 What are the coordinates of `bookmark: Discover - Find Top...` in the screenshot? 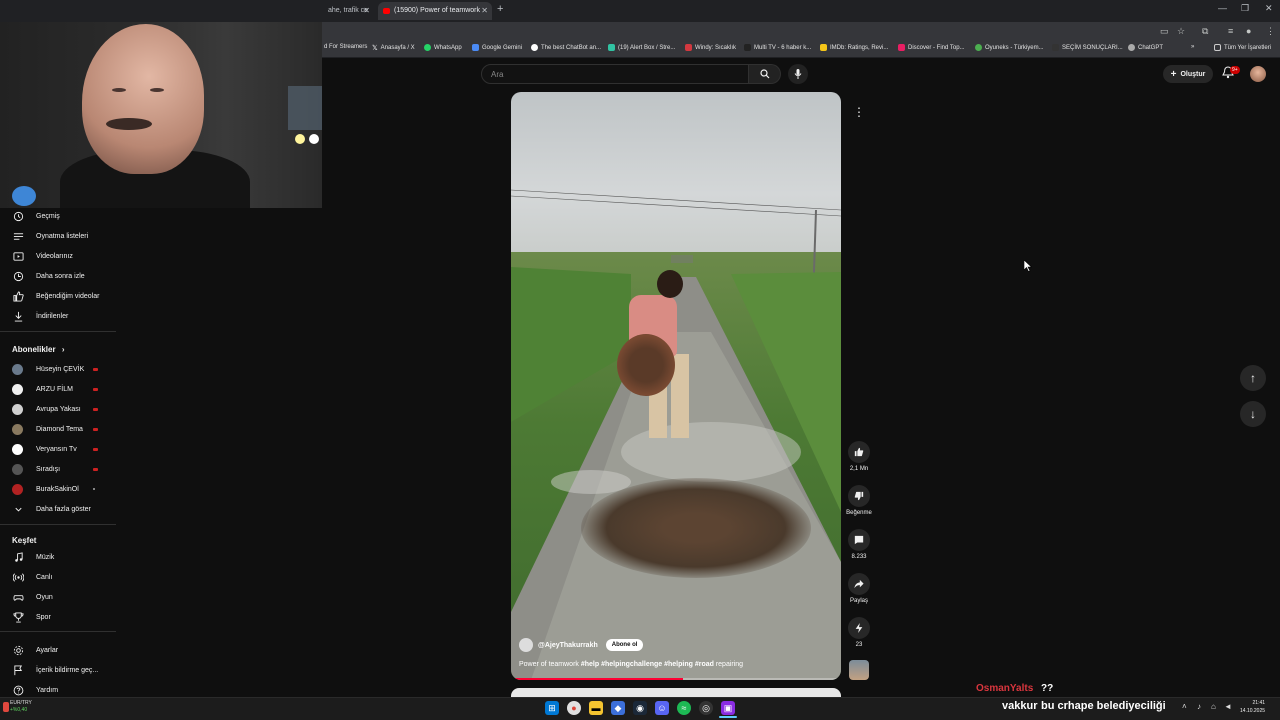 It's located at (931, 47).